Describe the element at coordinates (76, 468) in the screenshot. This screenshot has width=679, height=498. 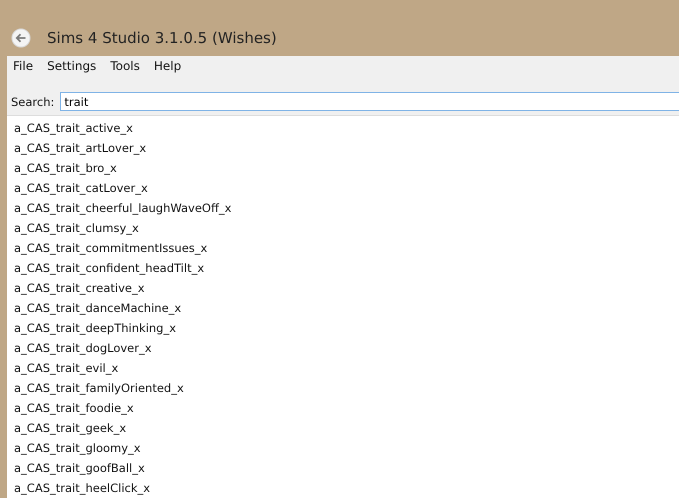
I see `list-item: a_CAS_trait_goofBall_x` at that location.